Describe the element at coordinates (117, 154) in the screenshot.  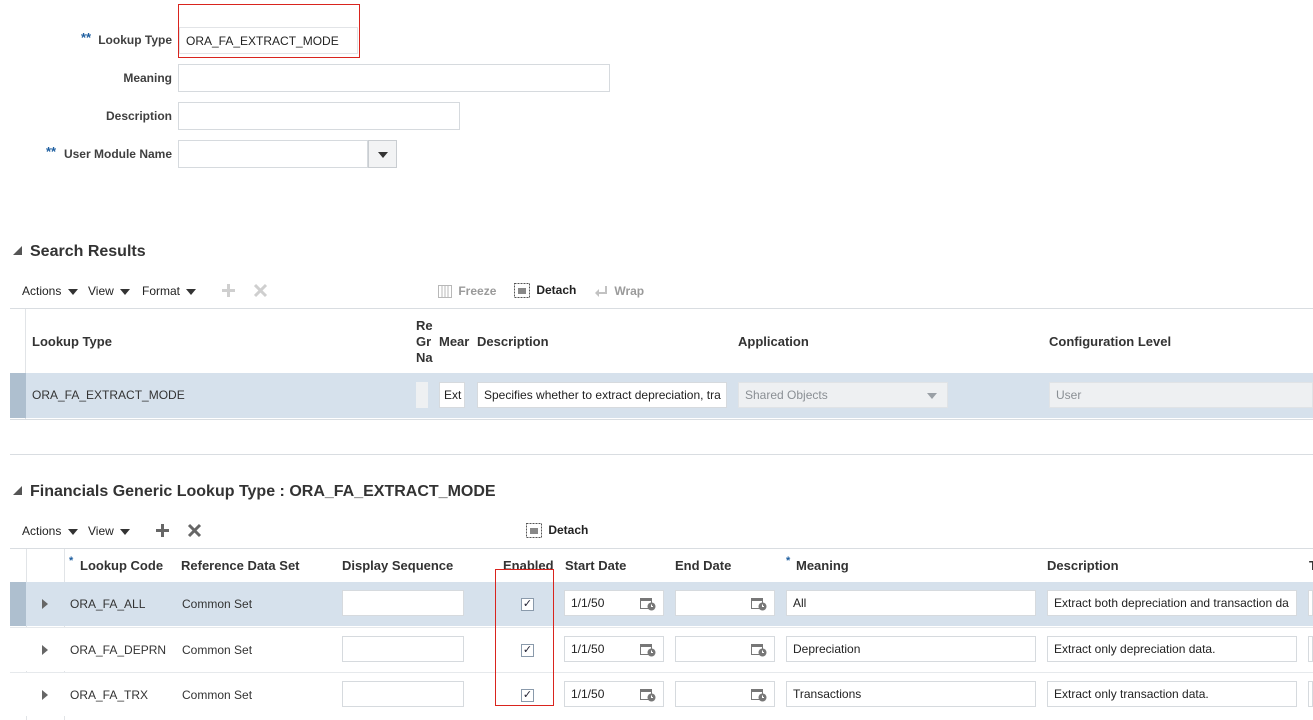
I see `user-module-label: User Module Name` at that location.